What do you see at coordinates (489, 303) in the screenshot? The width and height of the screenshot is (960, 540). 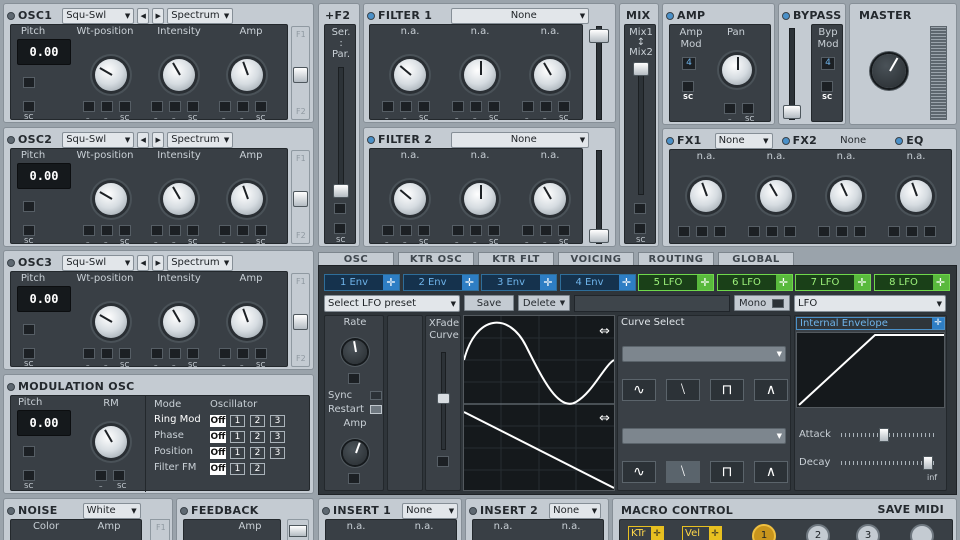 I see `lfo-save-button: Save` at bounding box center [489, 303].